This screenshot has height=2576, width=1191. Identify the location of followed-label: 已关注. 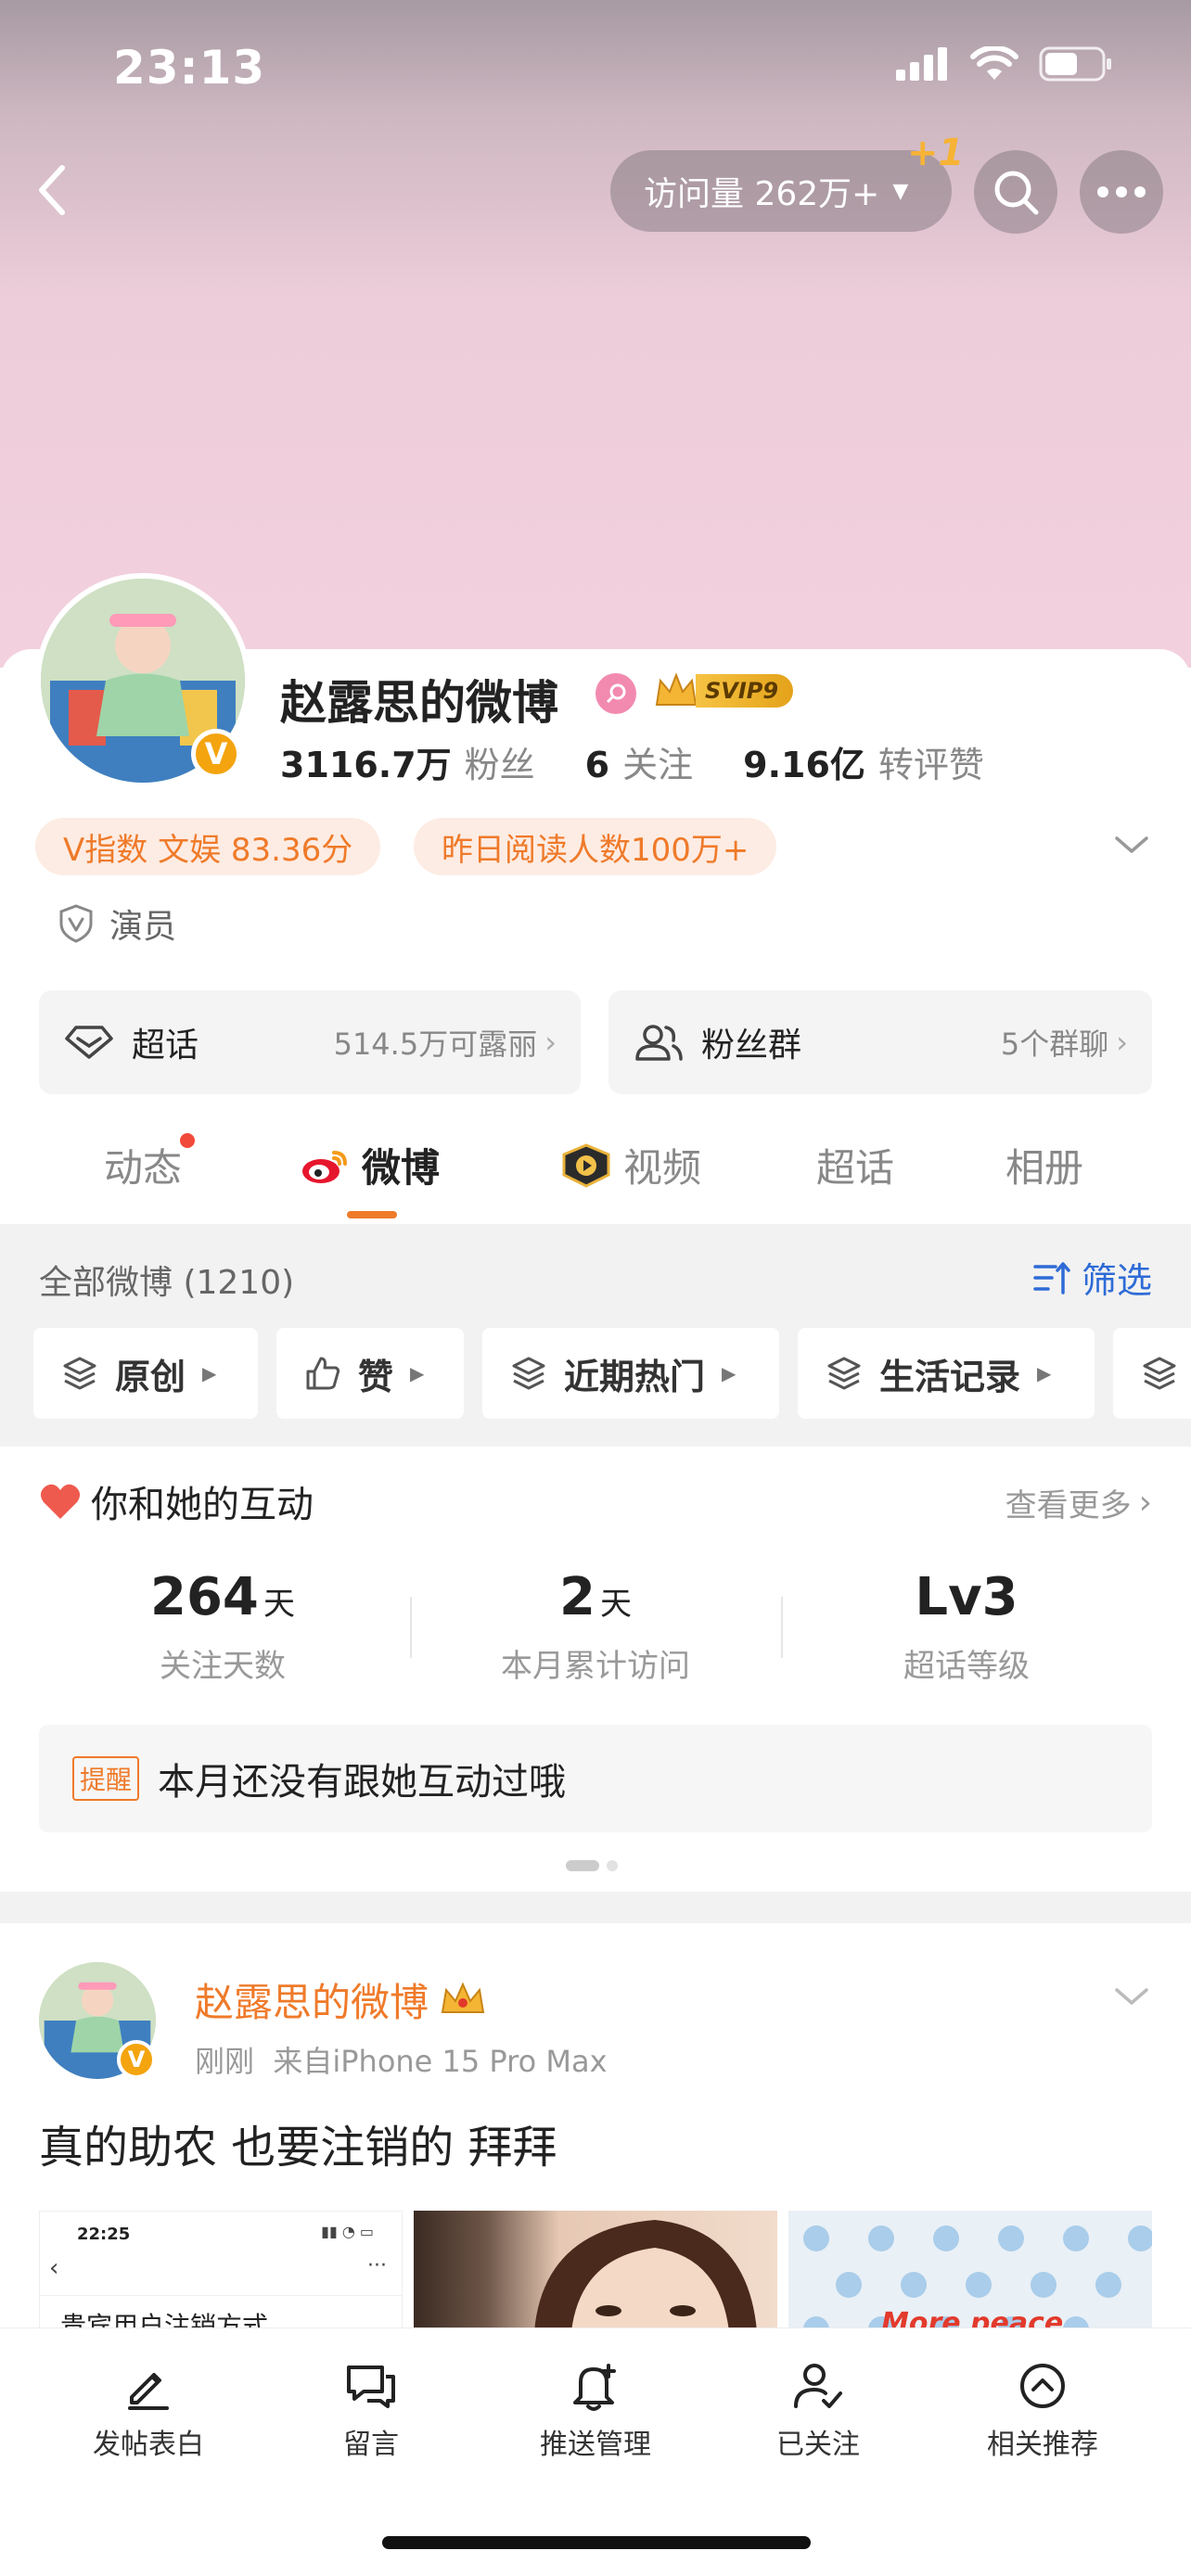
(818, 2445).